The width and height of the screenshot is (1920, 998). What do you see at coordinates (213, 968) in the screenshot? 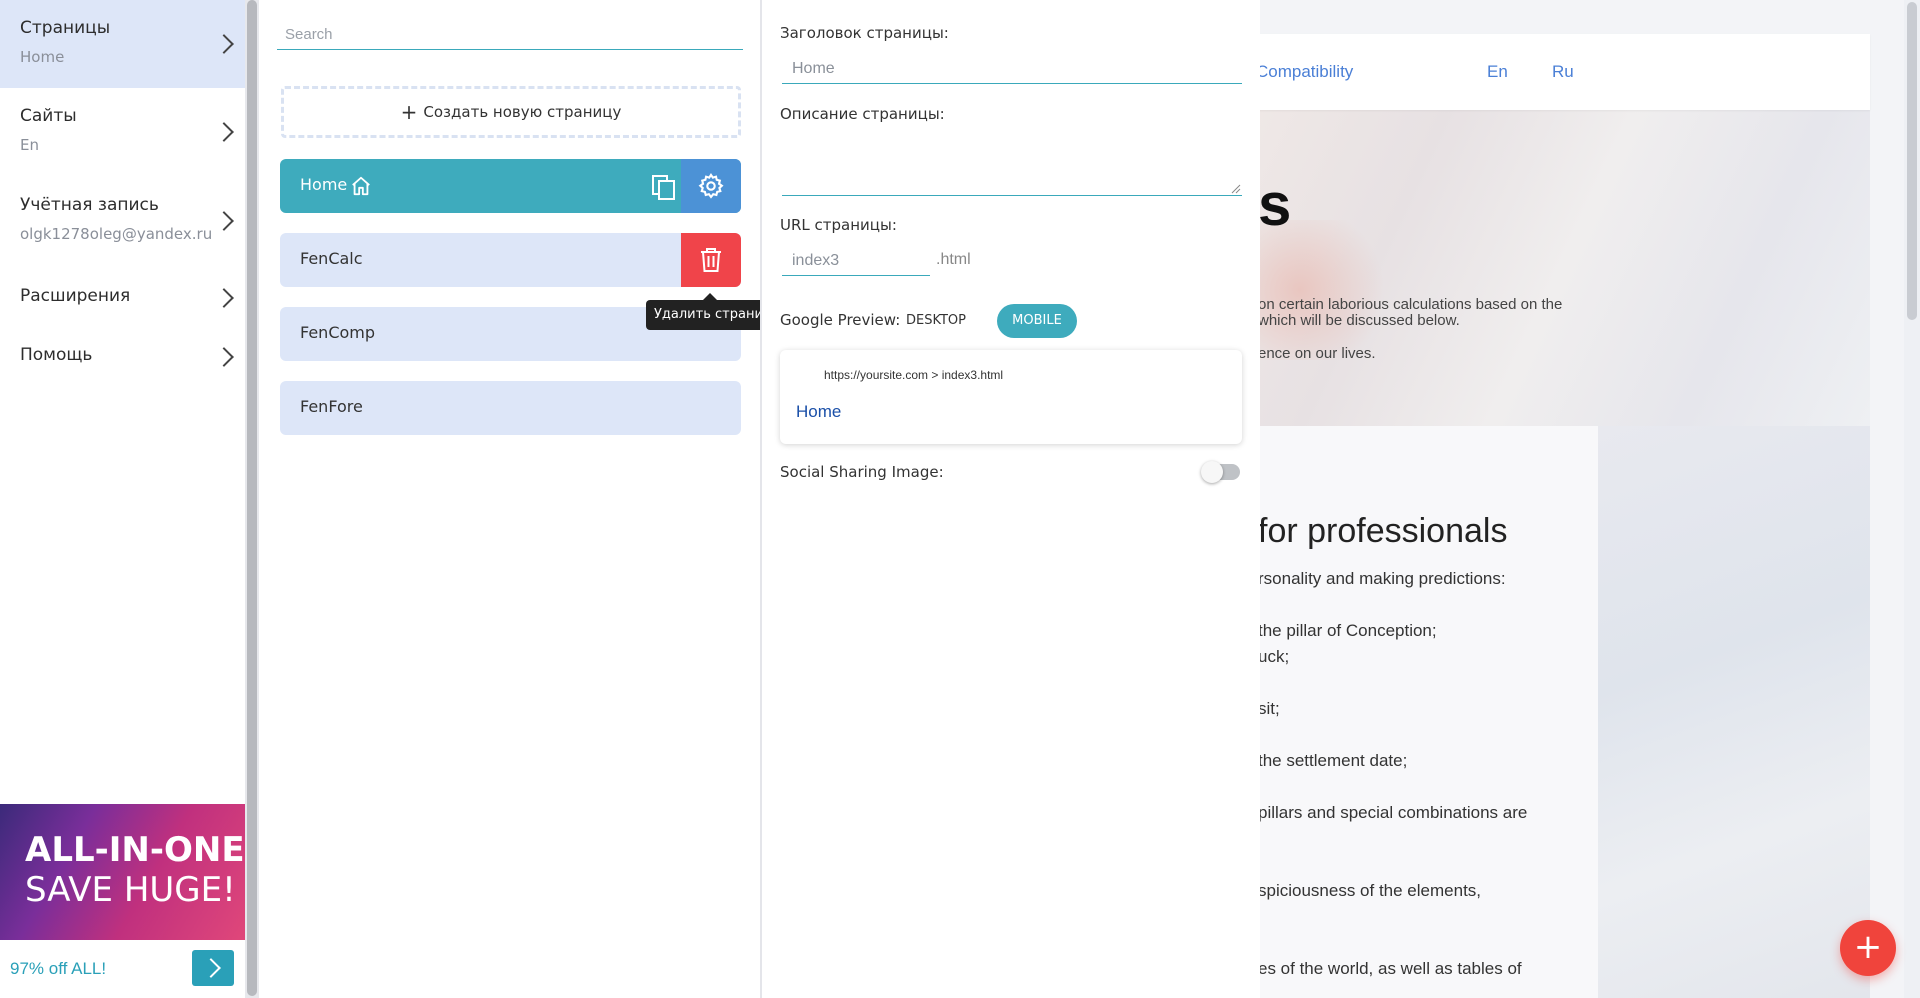
I see `promo-go-button` at bounding box center [213, 968].